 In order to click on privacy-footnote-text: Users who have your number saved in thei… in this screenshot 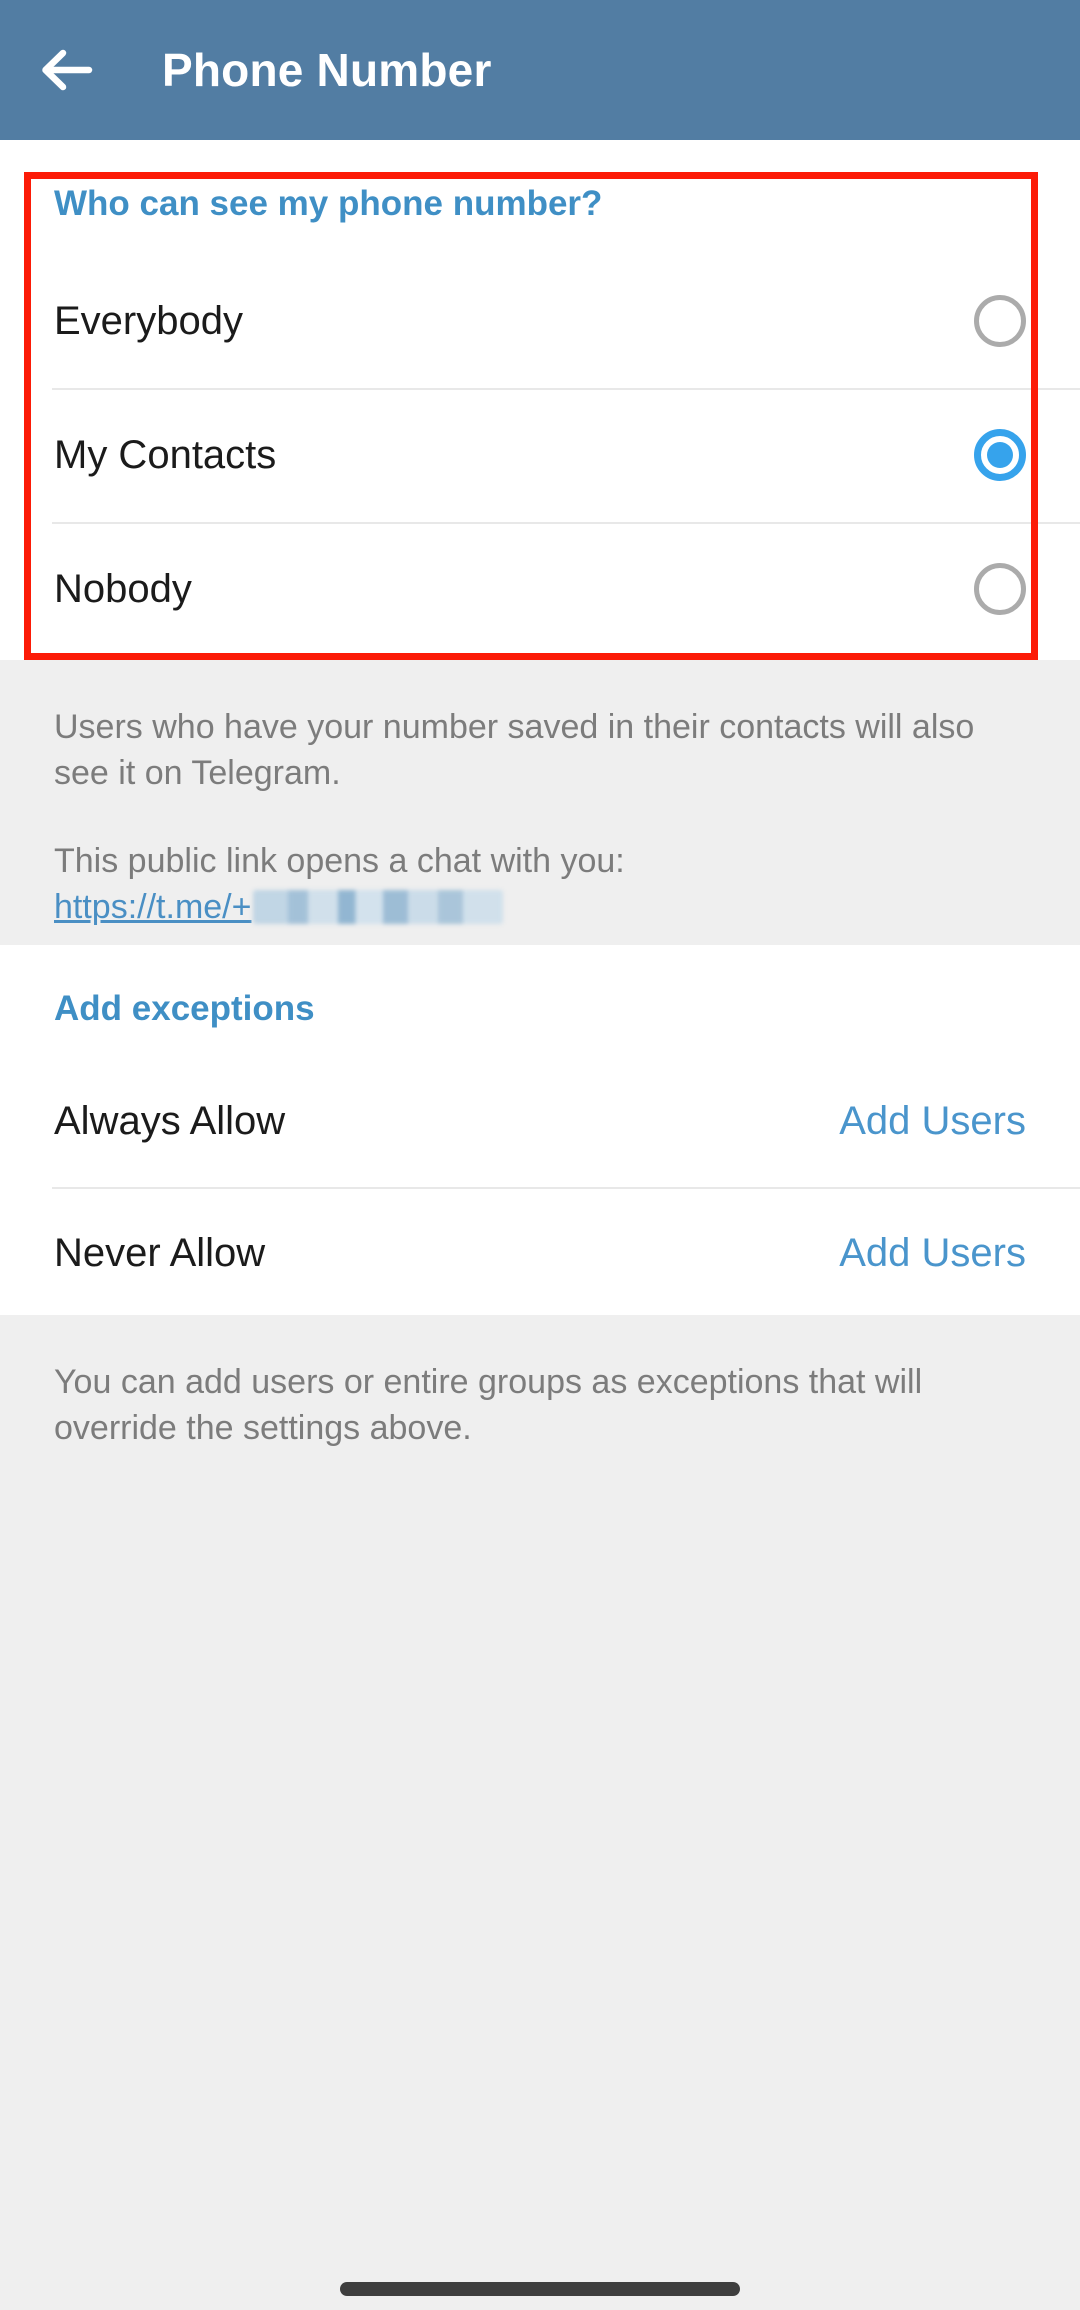, I will do `click(514, 750)`.